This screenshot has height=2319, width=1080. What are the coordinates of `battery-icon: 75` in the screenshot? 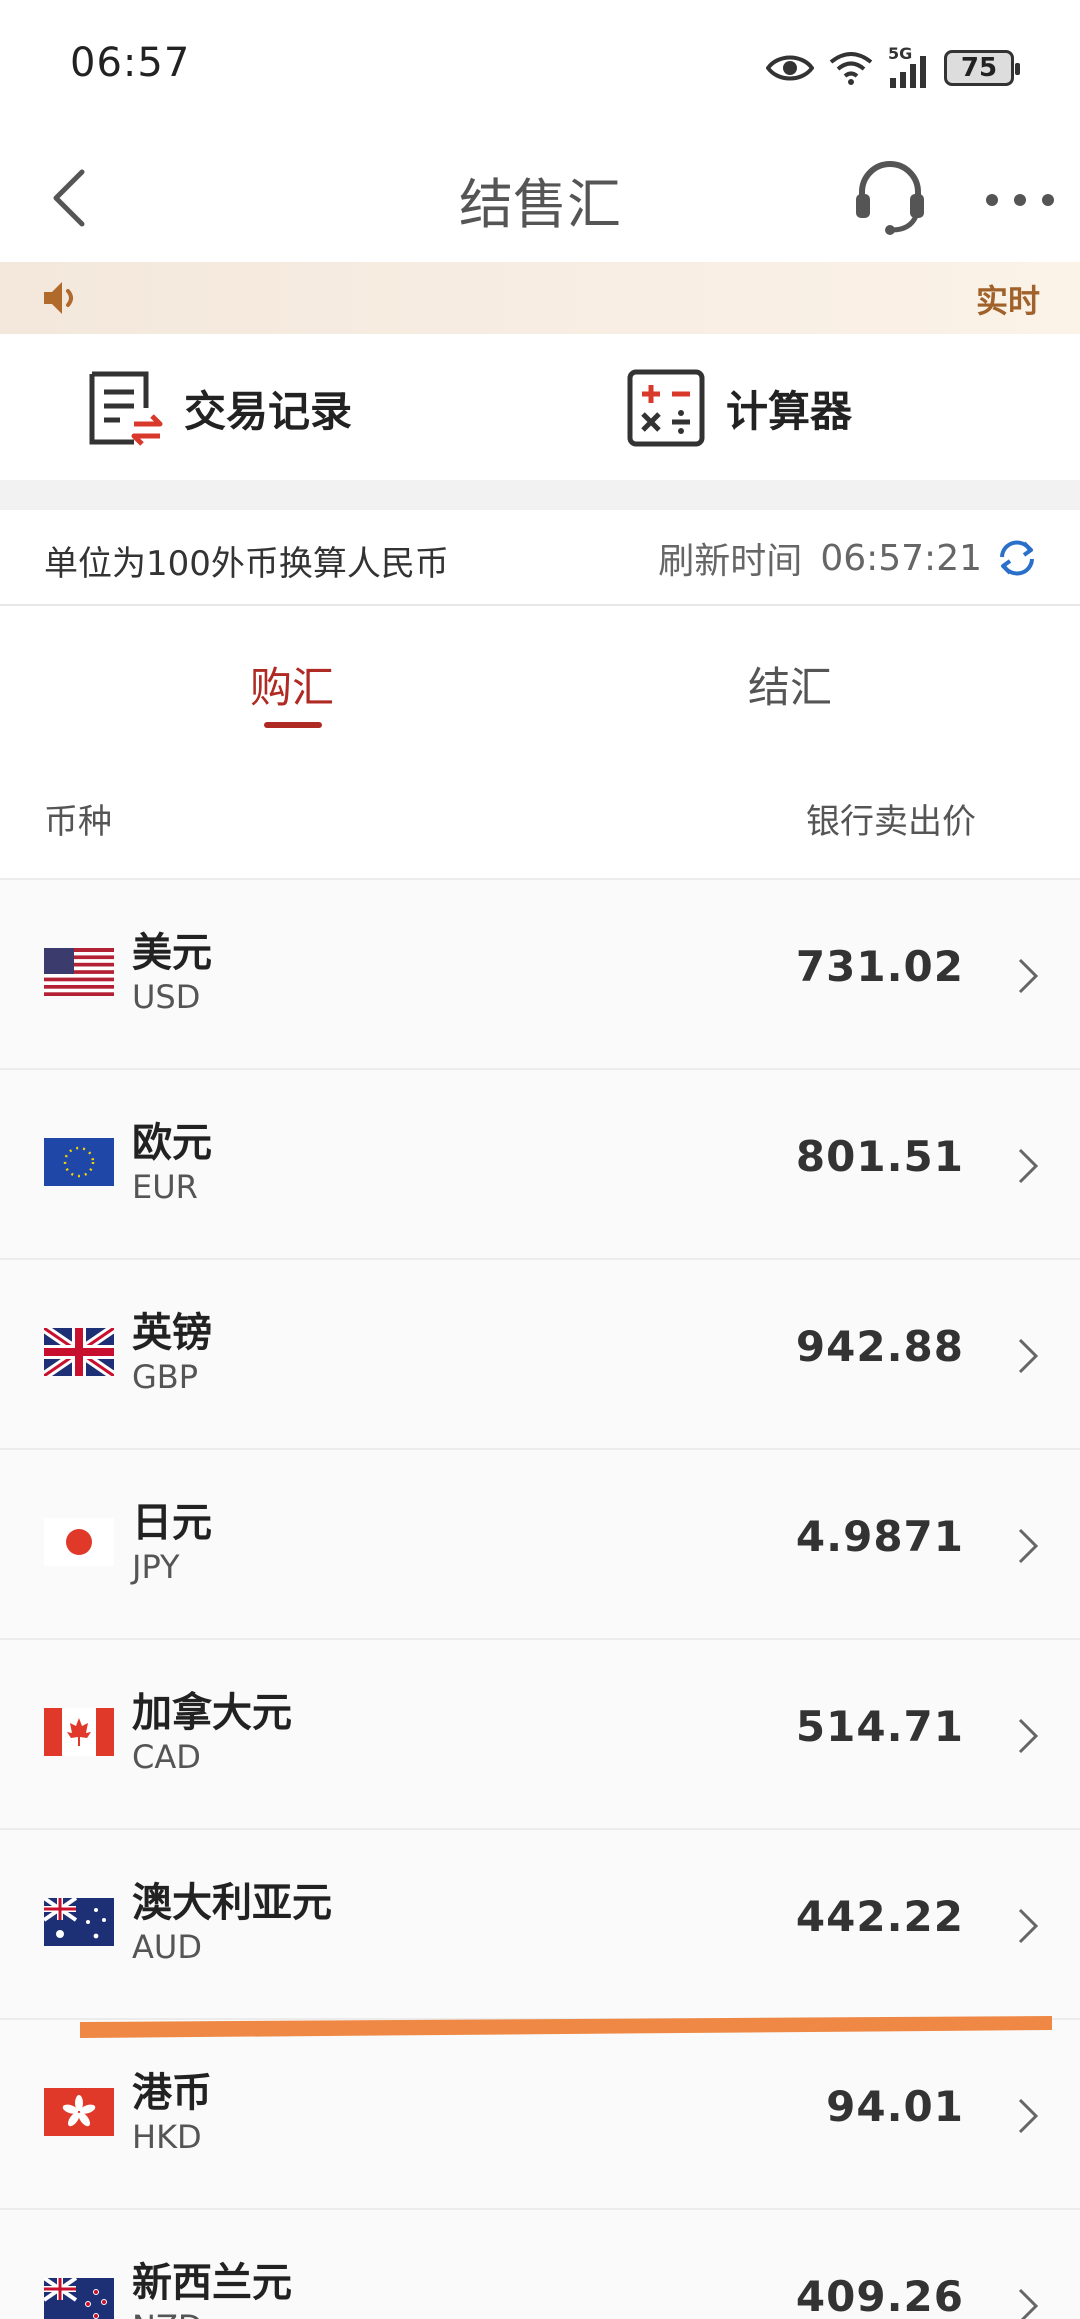 It's located at (982, 68).